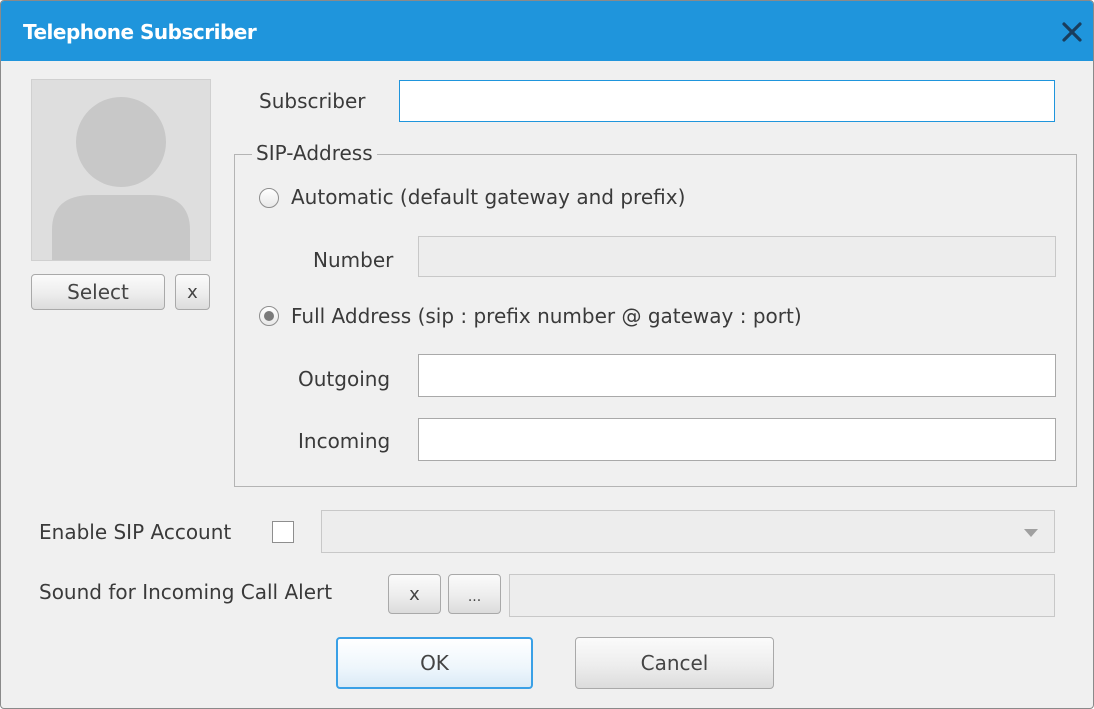 The image size is (1094, 709). I want to click on incoming-input, so click(737, 439).